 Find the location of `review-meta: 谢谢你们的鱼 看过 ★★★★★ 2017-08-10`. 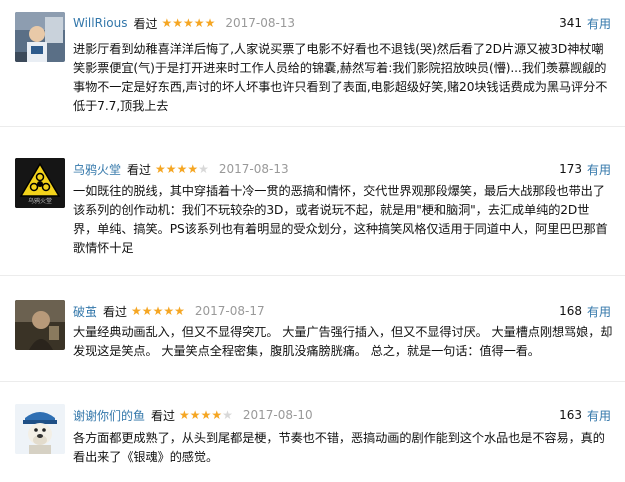

review-meta: 谢谢你们的鱼 看过 ★★★★★ 2017-08-10 is located at coordinates (193, 415).